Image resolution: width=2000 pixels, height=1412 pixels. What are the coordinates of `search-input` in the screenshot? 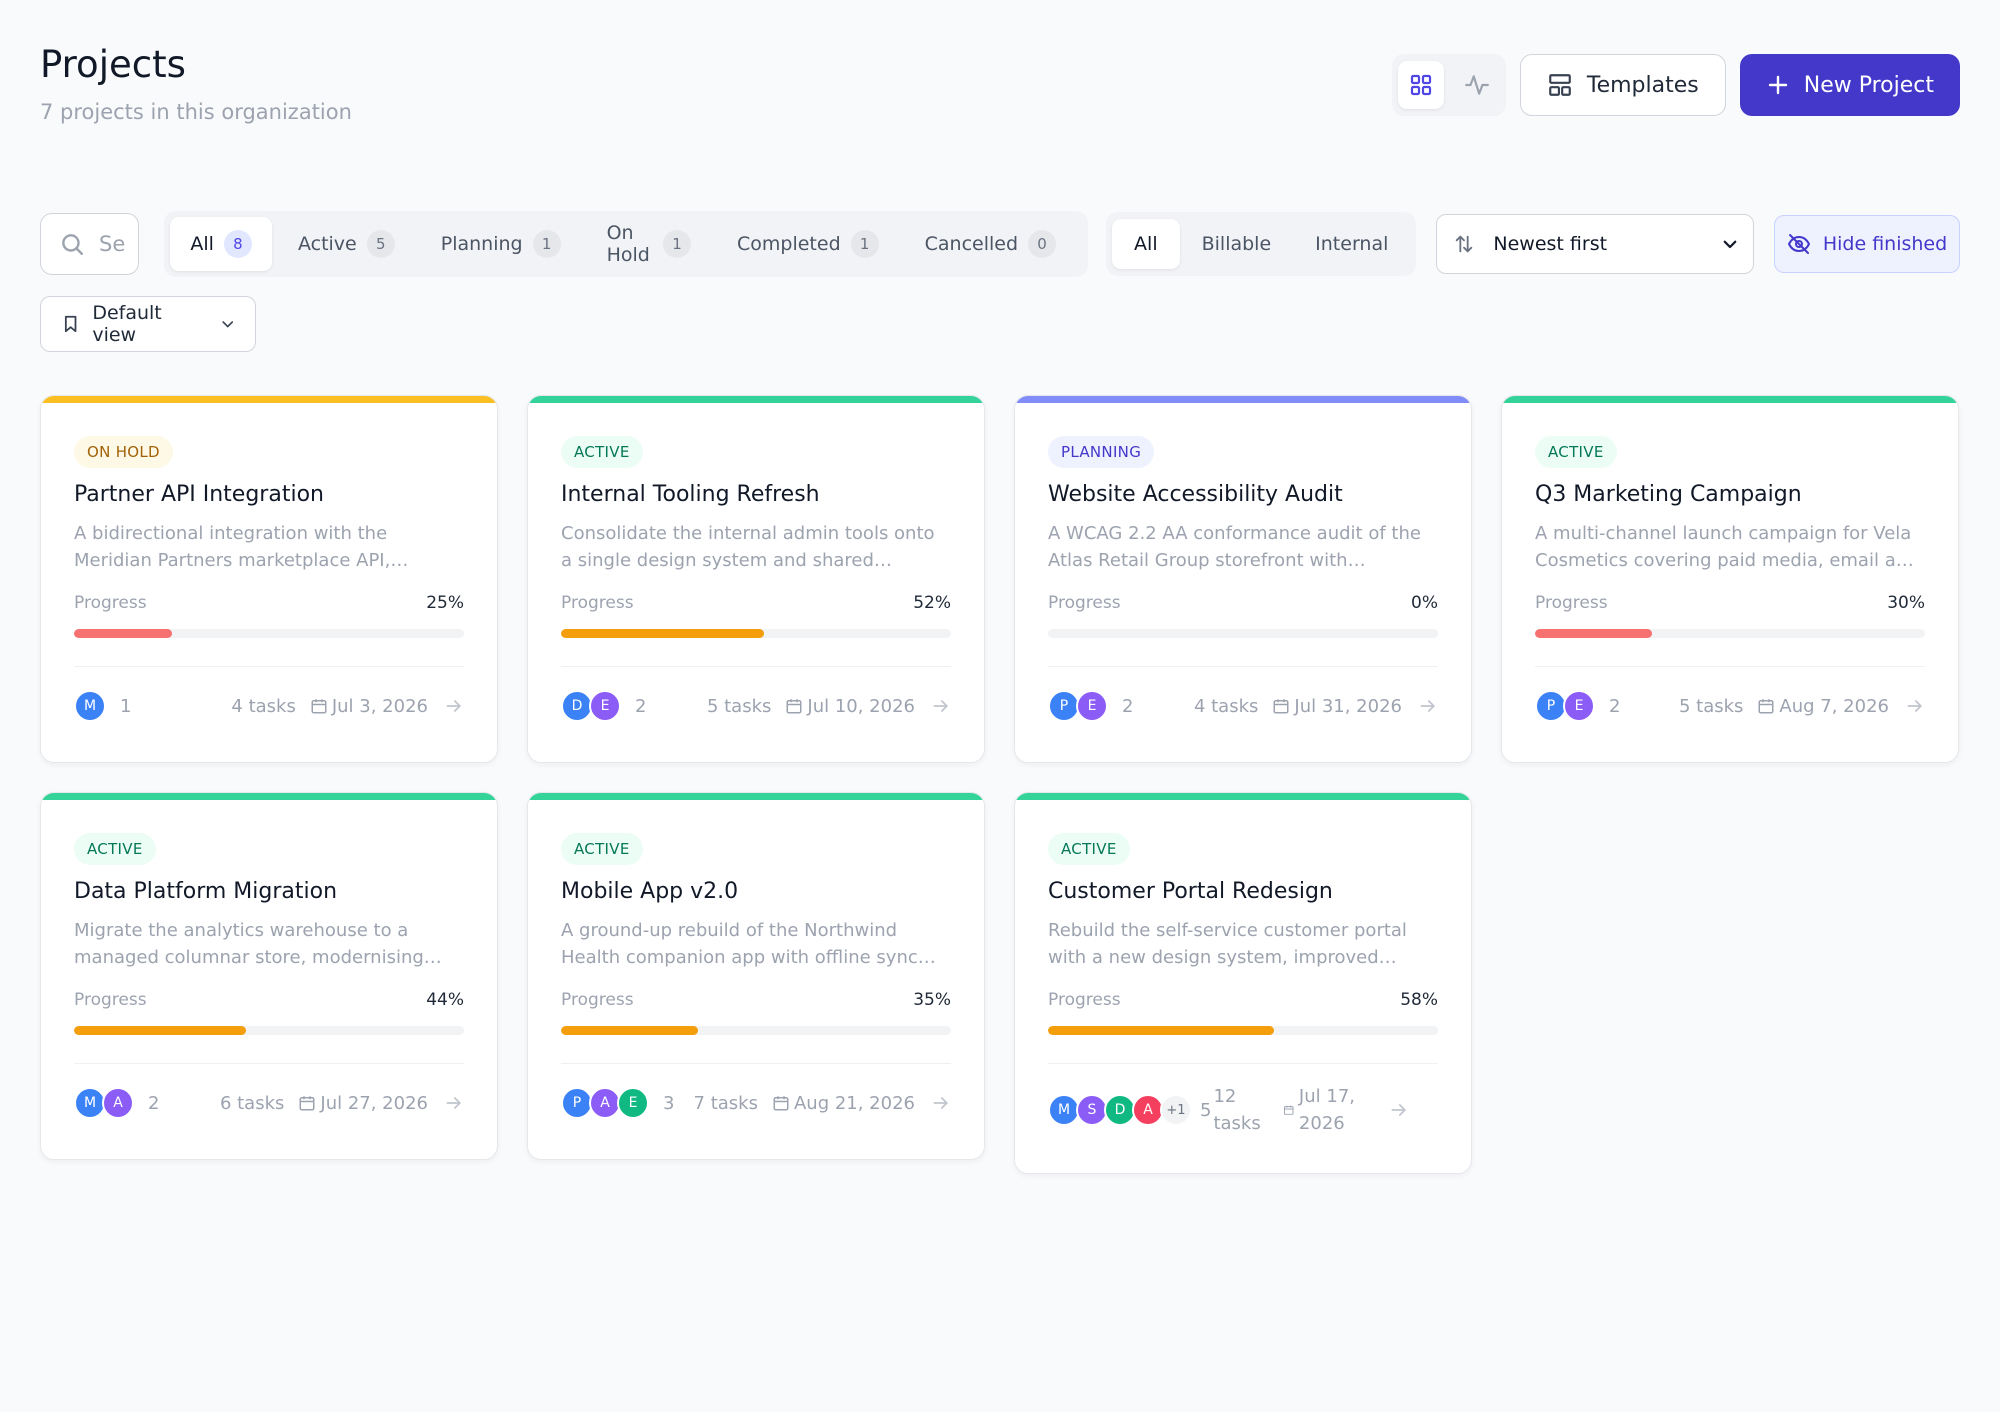 It's located at (112, 244).